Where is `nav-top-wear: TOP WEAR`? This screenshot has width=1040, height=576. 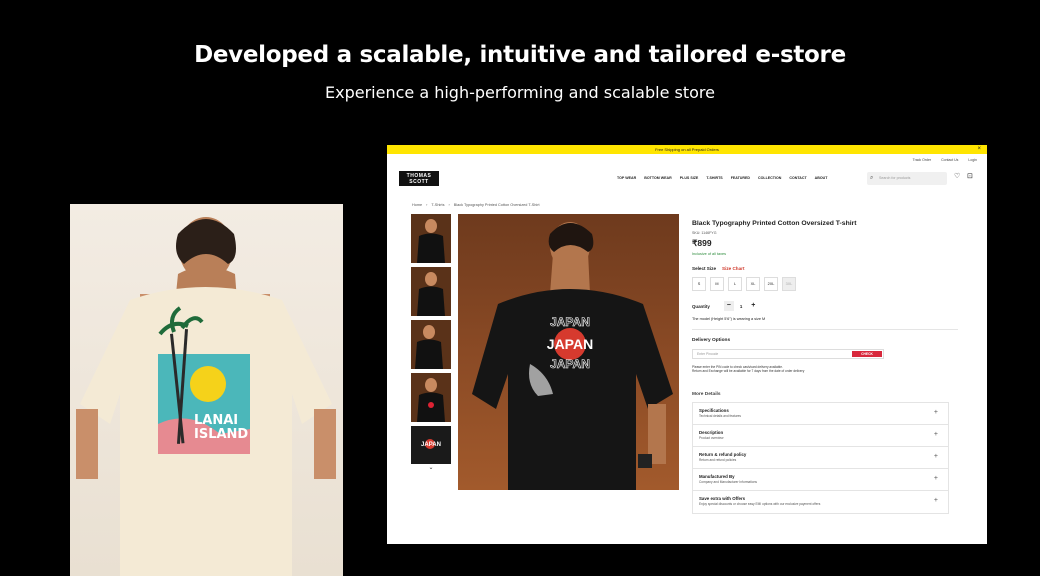 nav-top-wear: TOP WEAR is located at coordinates (626, 178).